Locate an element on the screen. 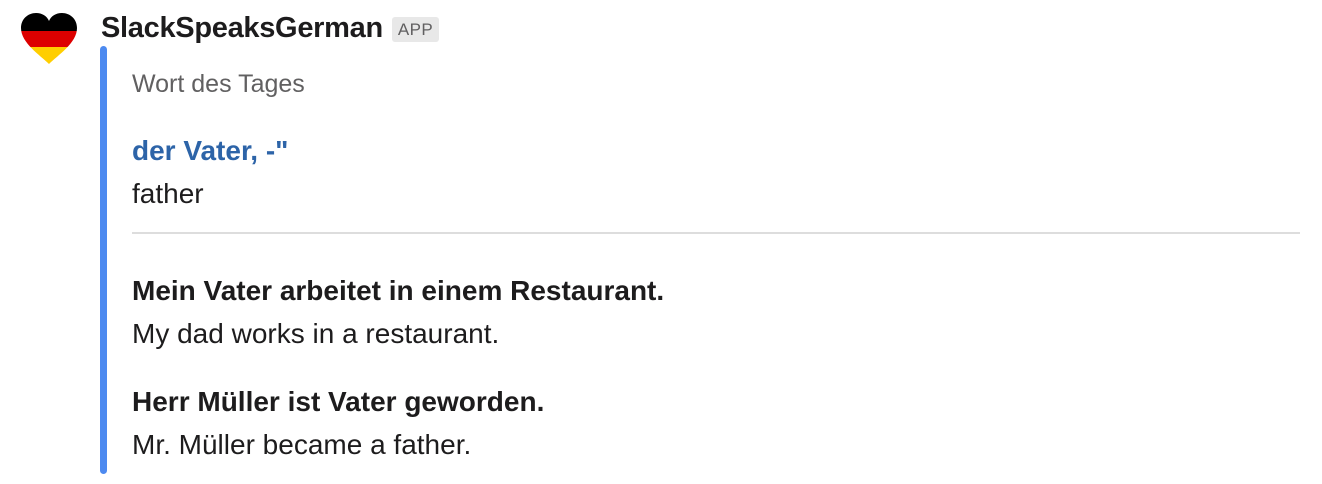 This screenshot has width=1322, height=484. attachment-pretext: Wort des Tages is located at coordinates (218, 84).